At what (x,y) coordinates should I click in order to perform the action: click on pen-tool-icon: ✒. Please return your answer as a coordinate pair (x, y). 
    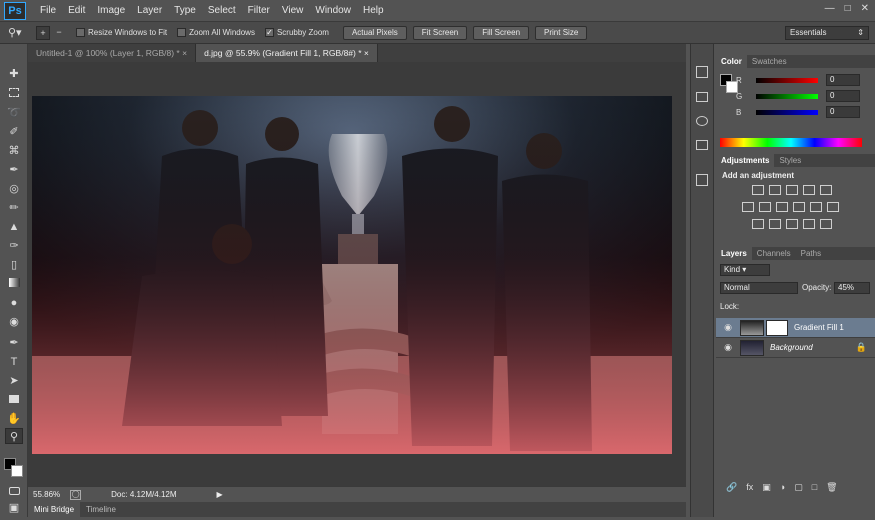
    Looking at the image, I should click on (14, 343).